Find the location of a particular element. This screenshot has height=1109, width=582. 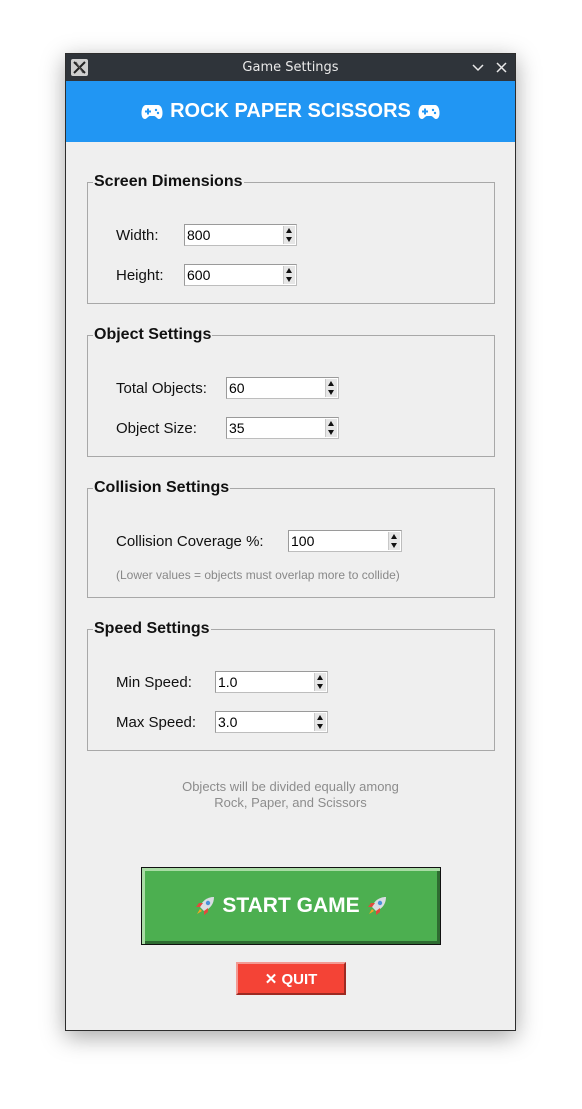

width-label: Width: is located at coordinates (137, 235).